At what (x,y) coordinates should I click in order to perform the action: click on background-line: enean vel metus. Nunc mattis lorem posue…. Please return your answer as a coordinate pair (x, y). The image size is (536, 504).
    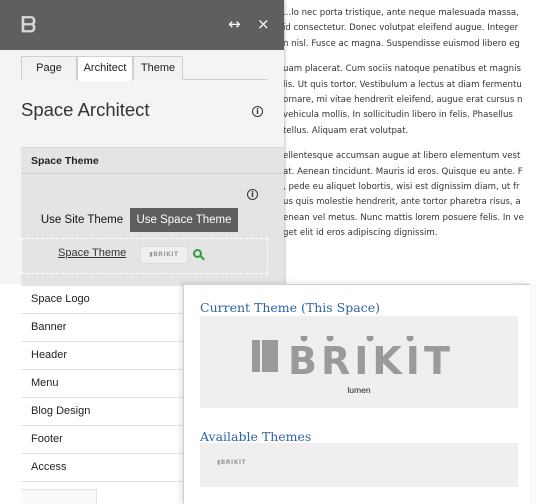
    Looking at the image, I should click on (403, 217).